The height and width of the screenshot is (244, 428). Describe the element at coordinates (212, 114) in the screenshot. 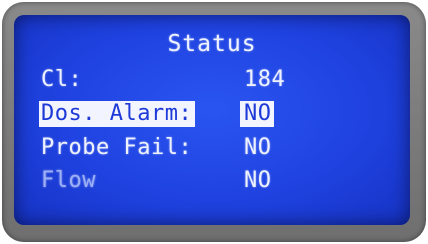

I see `status-row-dosing-alarm: Dos. Alarm: NO` at that location.